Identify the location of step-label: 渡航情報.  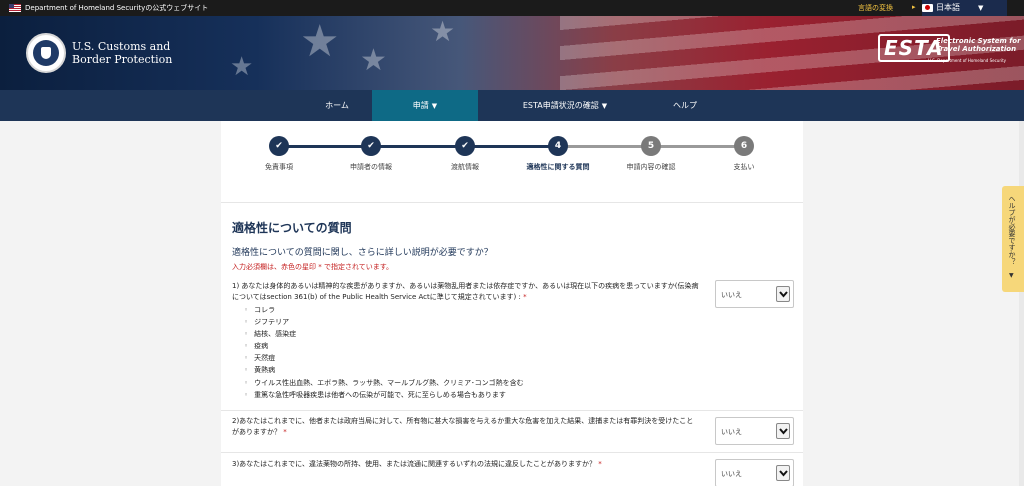
(465, 167).